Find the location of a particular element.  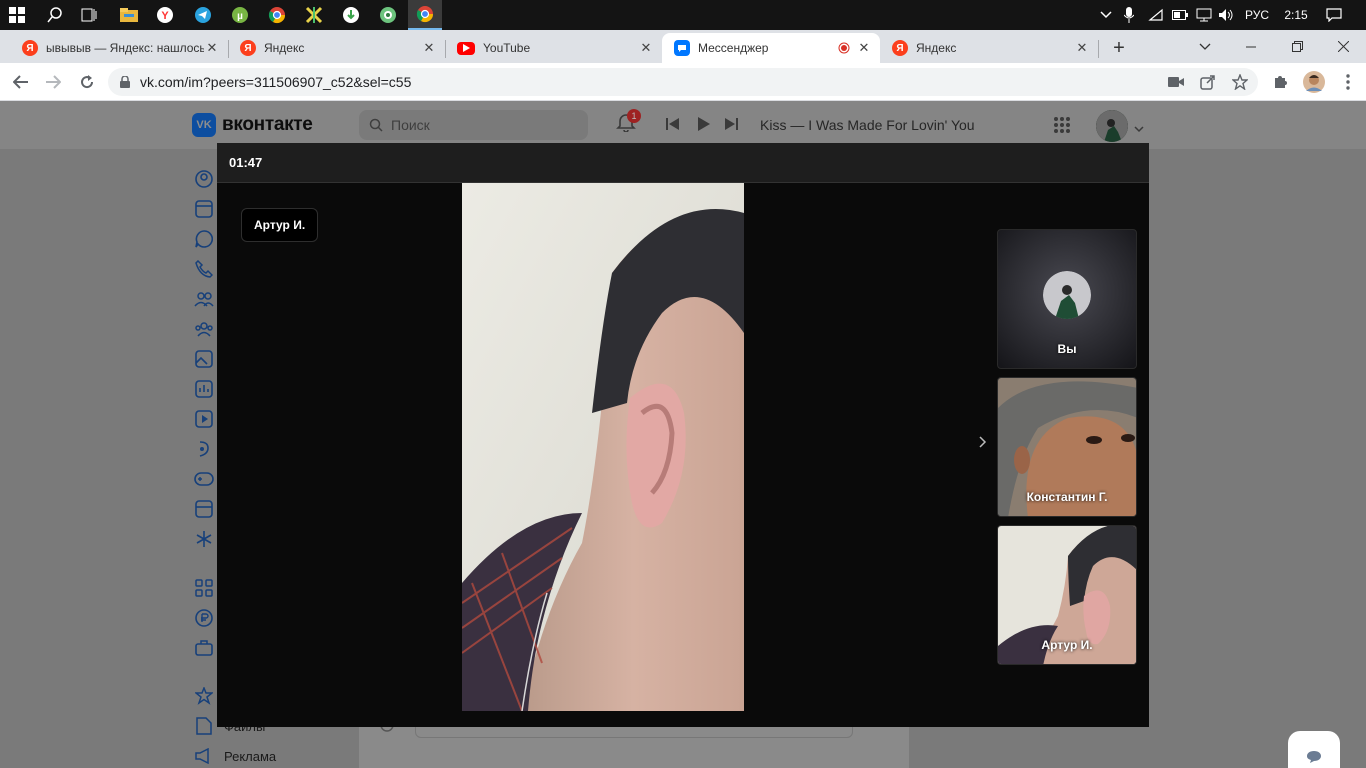

music-icon is located at coordinates (204, 389).